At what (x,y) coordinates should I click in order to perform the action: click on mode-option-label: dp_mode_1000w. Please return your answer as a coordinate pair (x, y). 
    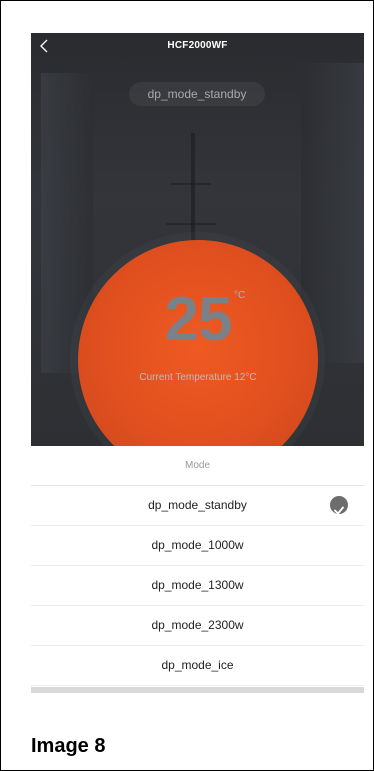
    Looking at the image, I should click on (197, 545).